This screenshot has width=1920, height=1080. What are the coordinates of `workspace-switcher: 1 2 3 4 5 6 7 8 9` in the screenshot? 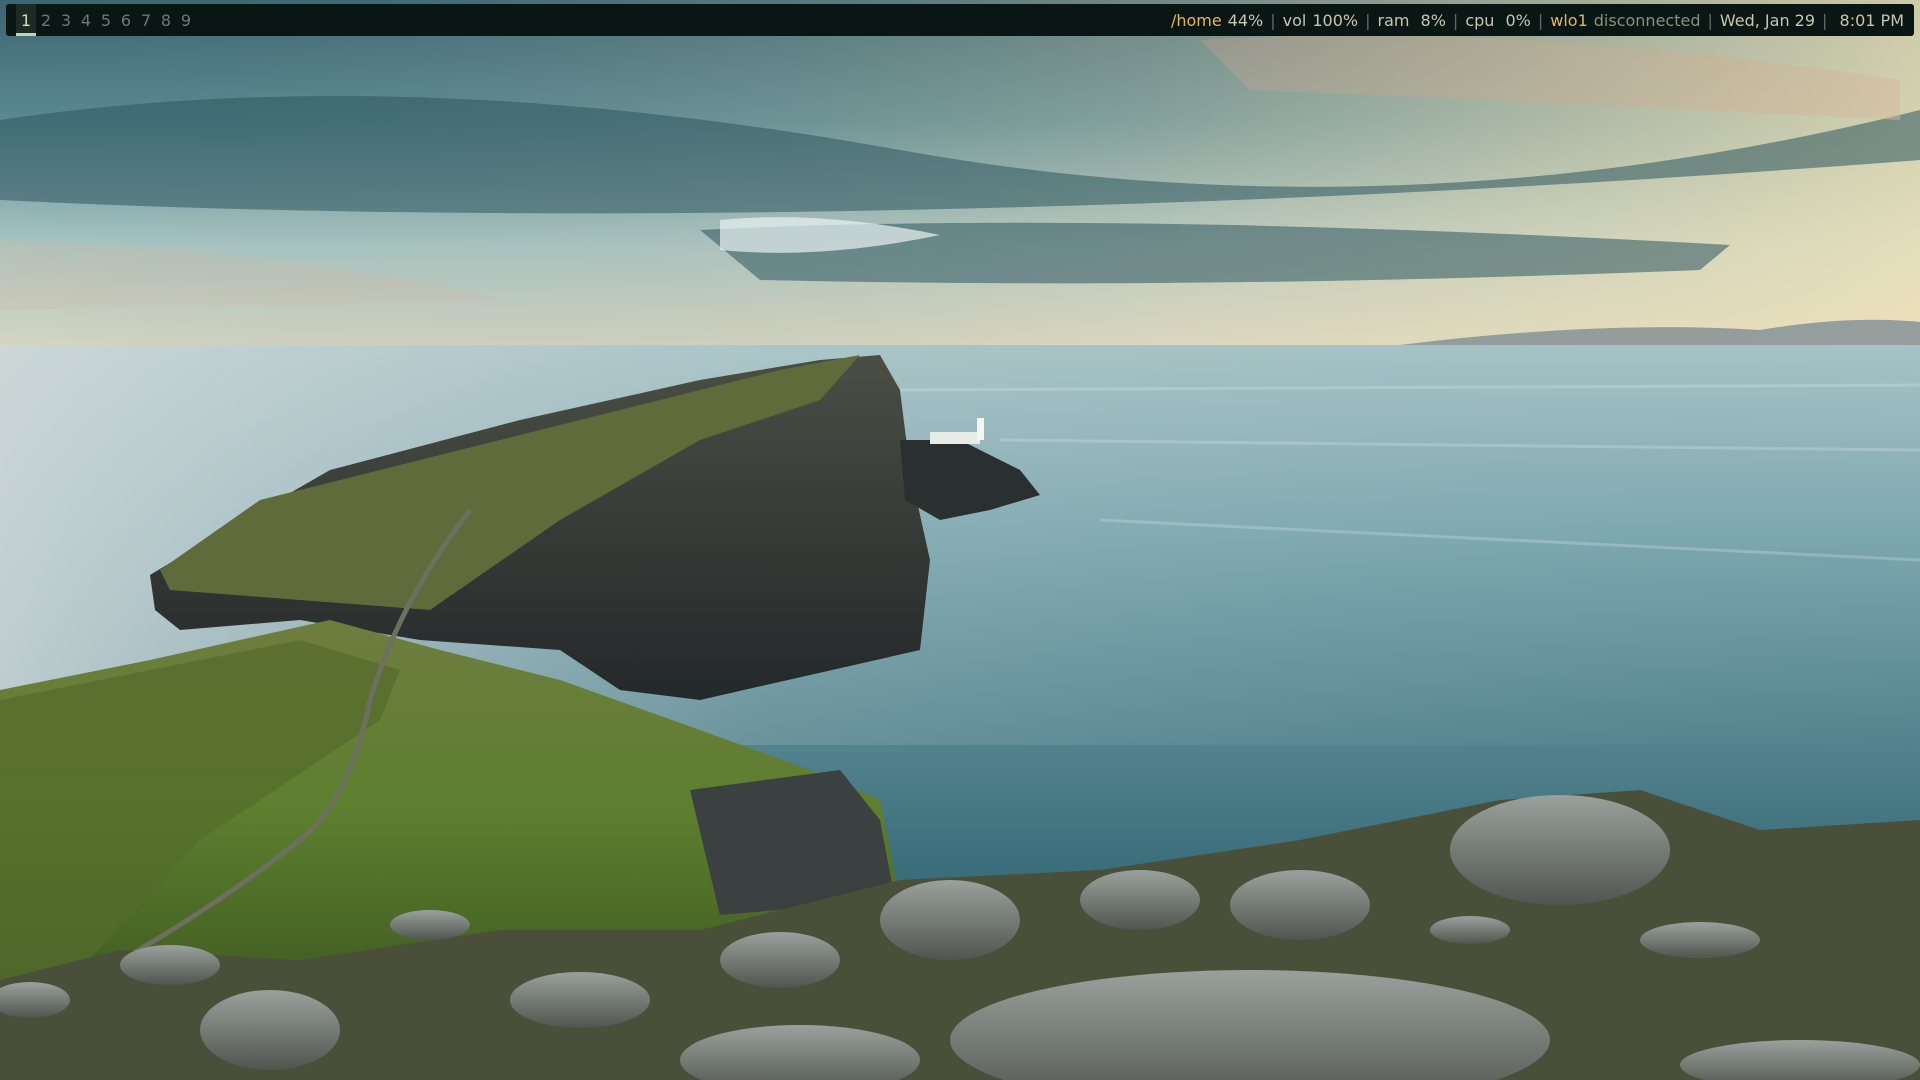 It's located at (106, 20).